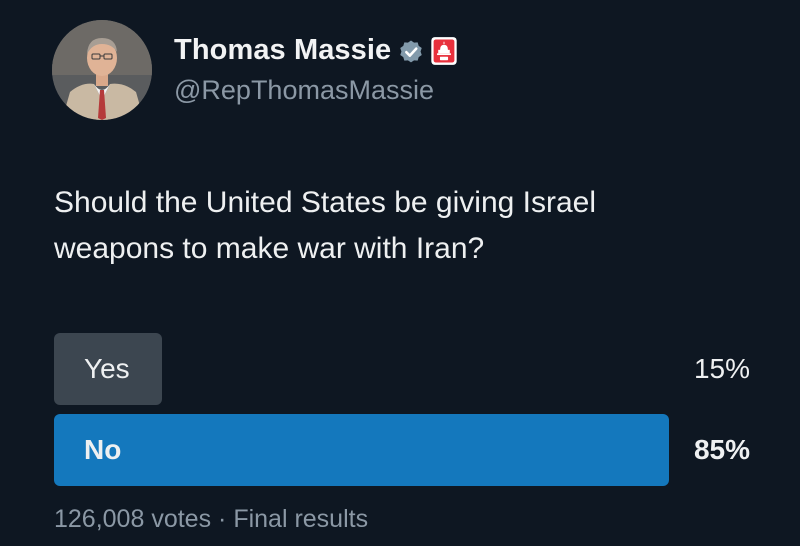 The width and height of the screenshot is (800, 546). I want to click on avatar-photo, so click(102, 70).